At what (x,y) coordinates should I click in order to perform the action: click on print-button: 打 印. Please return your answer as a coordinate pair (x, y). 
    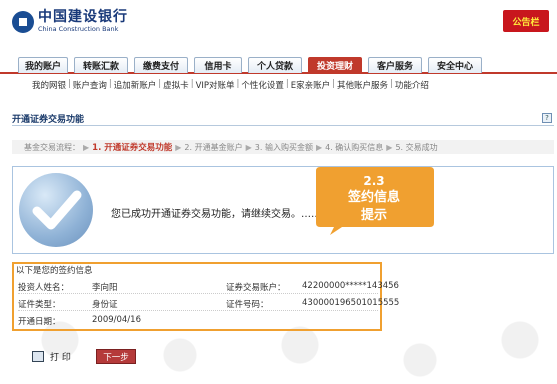
    Looking at the image, I should click on (51, 356).